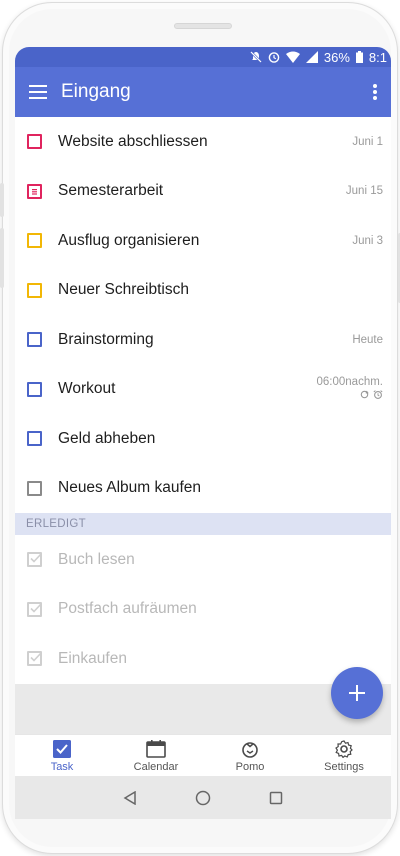 The image size is (400, 856). Describe the element at coordinates (250, 767) in the screenshot. I see `nav-label: Pomo` at that location.